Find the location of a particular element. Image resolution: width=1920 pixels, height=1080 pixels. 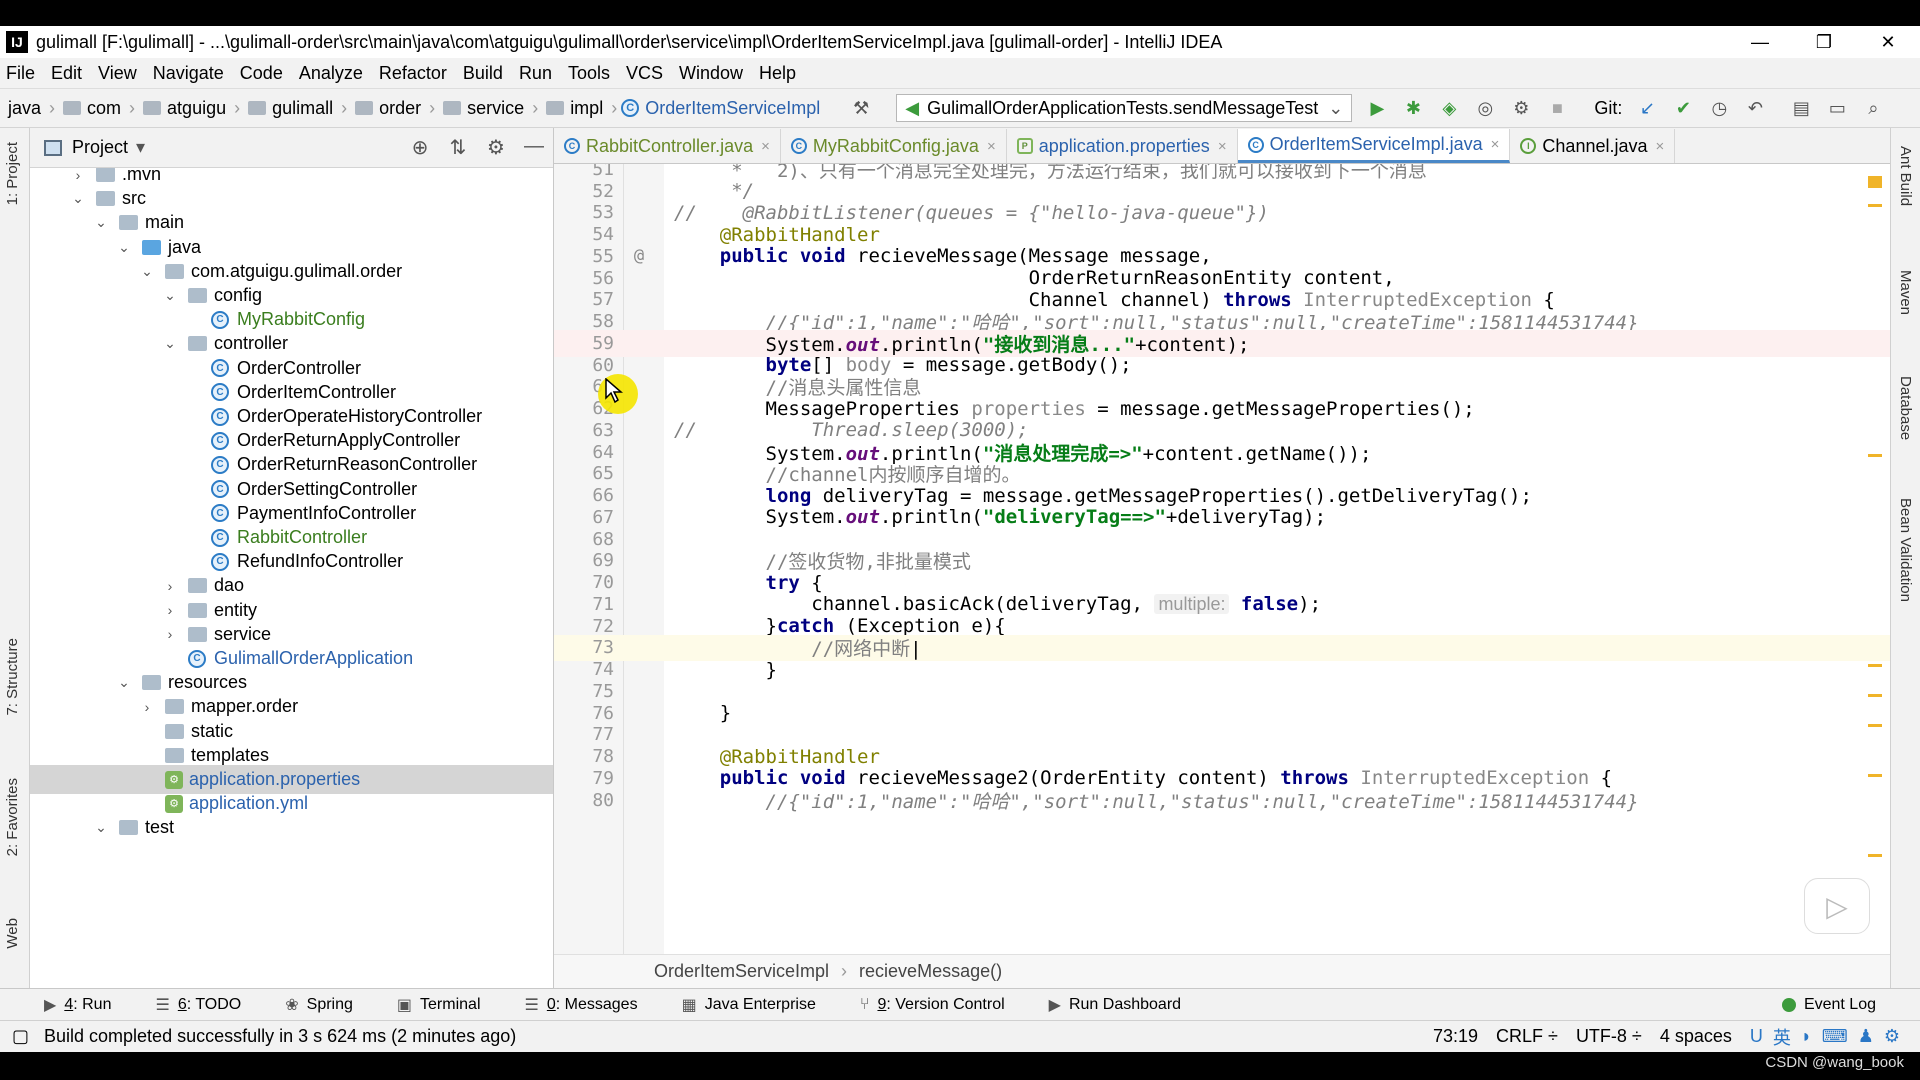

tool-window-messages: ☰ 0: Messages is located at coordinates (581, 1005).